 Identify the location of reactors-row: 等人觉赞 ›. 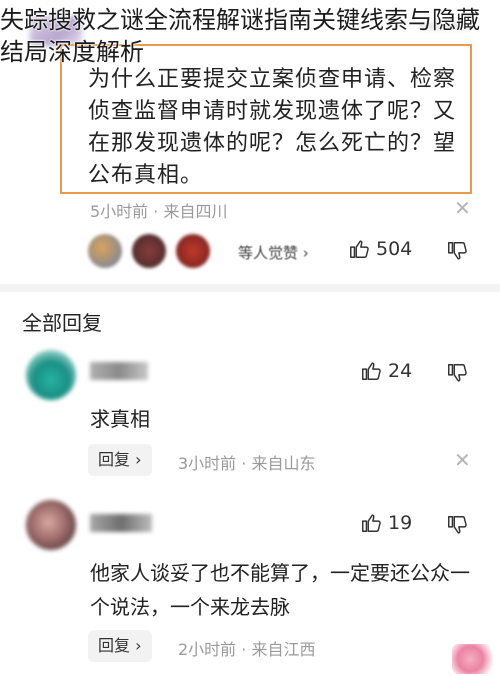
(203, 250).